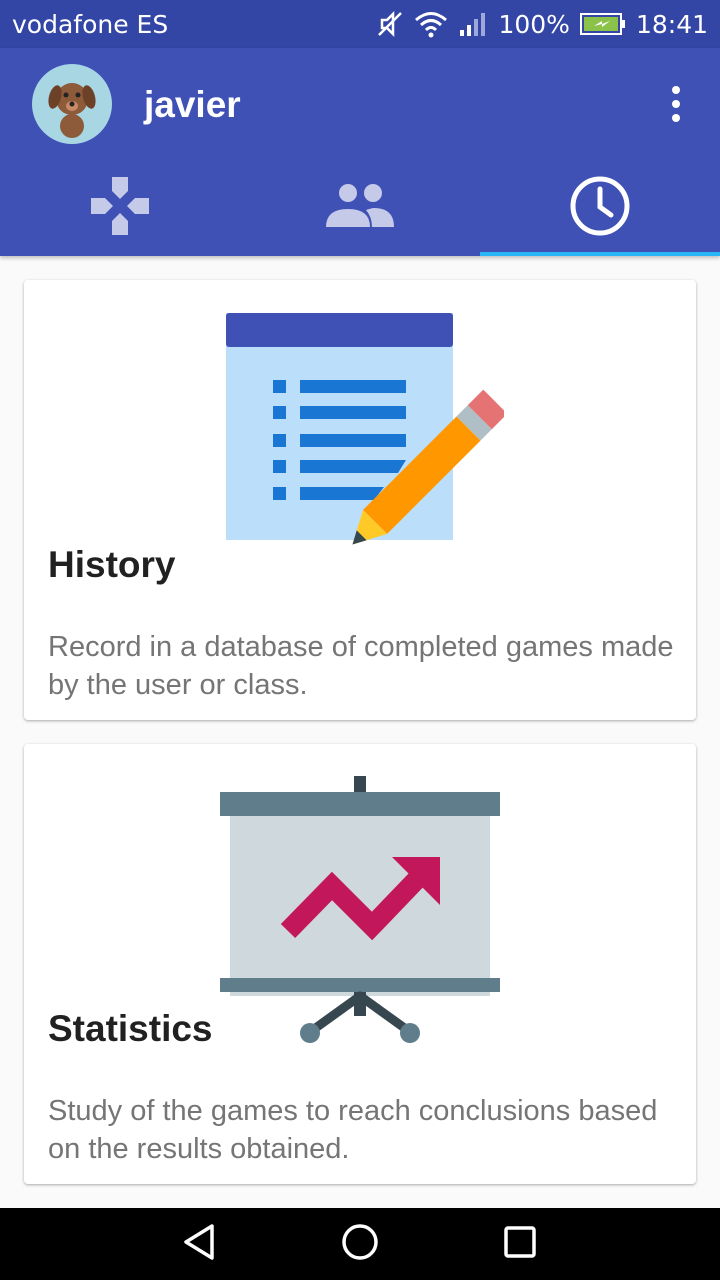 The image size is (720, 1280). I want to click on signal-icon, so click(473, 24).